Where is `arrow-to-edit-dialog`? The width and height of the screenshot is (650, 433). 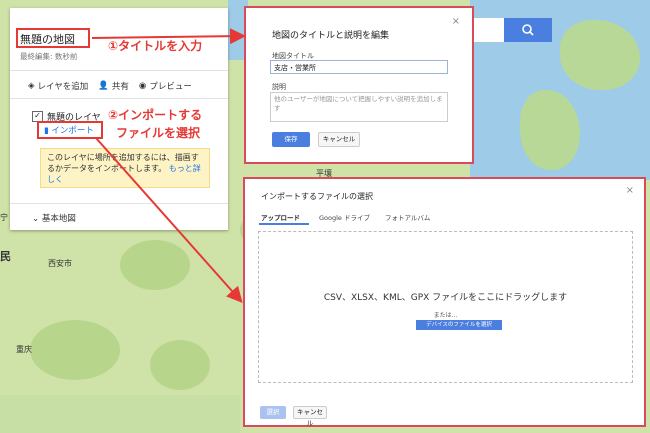 arrow-to-edit-dialog is located at coordinates (168, 36).